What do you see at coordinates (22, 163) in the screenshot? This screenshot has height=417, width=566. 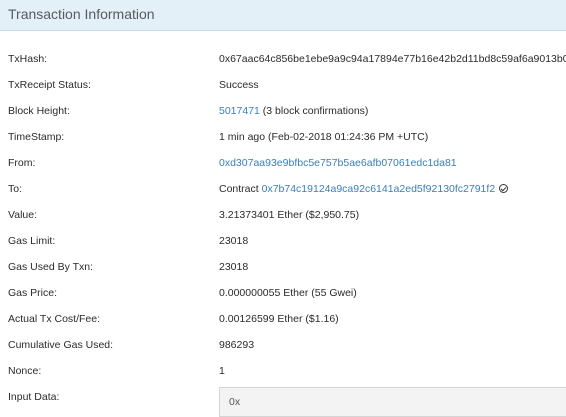 I see `from-label: From:` at bounding box center [22, 163].